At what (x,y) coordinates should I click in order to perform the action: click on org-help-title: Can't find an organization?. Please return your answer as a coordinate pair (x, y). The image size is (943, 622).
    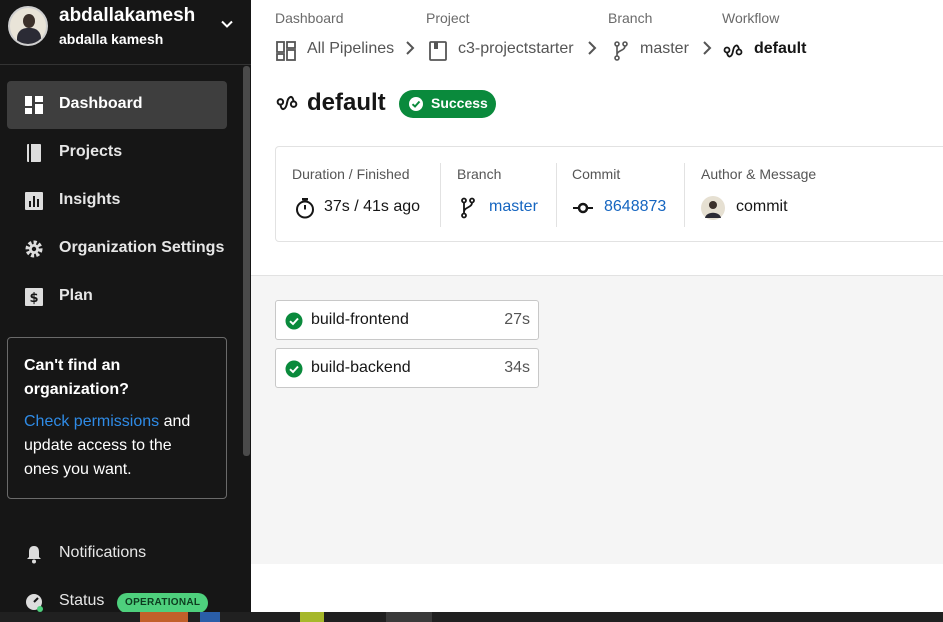
    Looking at the image, I should click on (76, 377).